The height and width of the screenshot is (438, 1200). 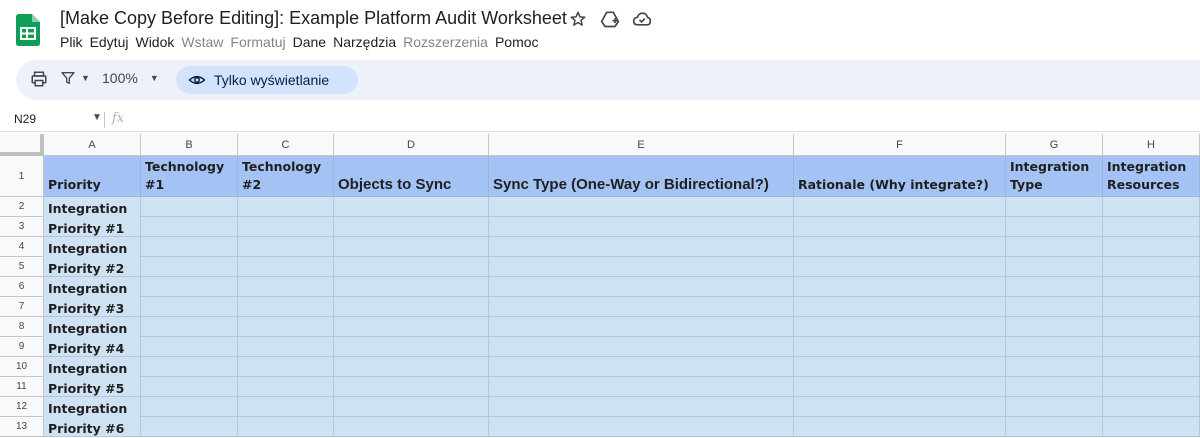 I want to click on priority-cell: Integration Priority #1, so click(x=92, y=217).